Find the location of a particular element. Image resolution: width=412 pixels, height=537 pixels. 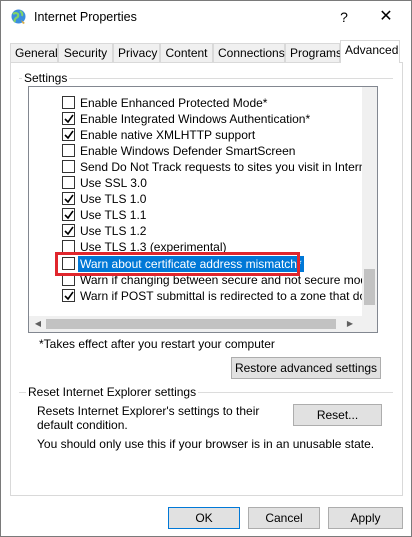

vertical-scrollbar is located at coordinates (369, 201).